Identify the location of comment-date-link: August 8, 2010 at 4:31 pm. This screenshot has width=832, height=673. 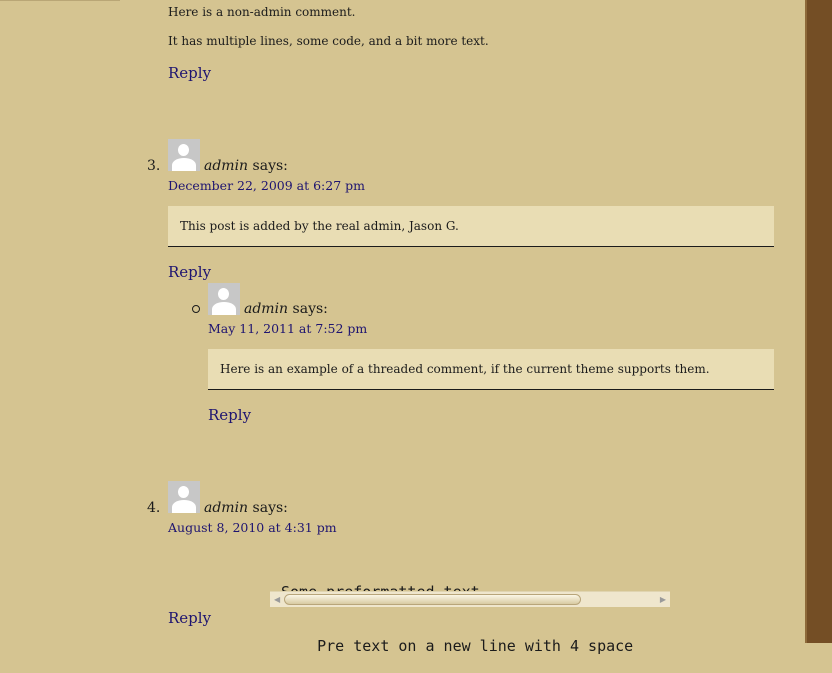
(252, 527).